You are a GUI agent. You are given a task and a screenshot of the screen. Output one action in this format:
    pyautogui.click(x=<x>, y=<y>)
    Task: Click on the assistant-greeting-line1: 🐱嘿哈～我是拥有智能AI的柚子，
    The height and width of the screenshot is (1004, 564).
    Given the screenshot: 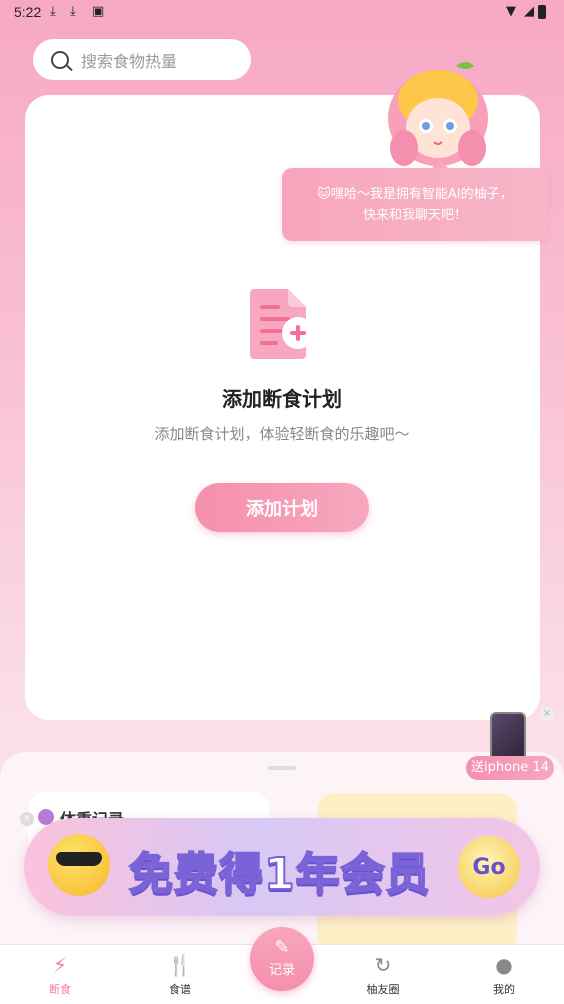 What is the action you would take?
    pyautogui.click(x=415, y=194)
    